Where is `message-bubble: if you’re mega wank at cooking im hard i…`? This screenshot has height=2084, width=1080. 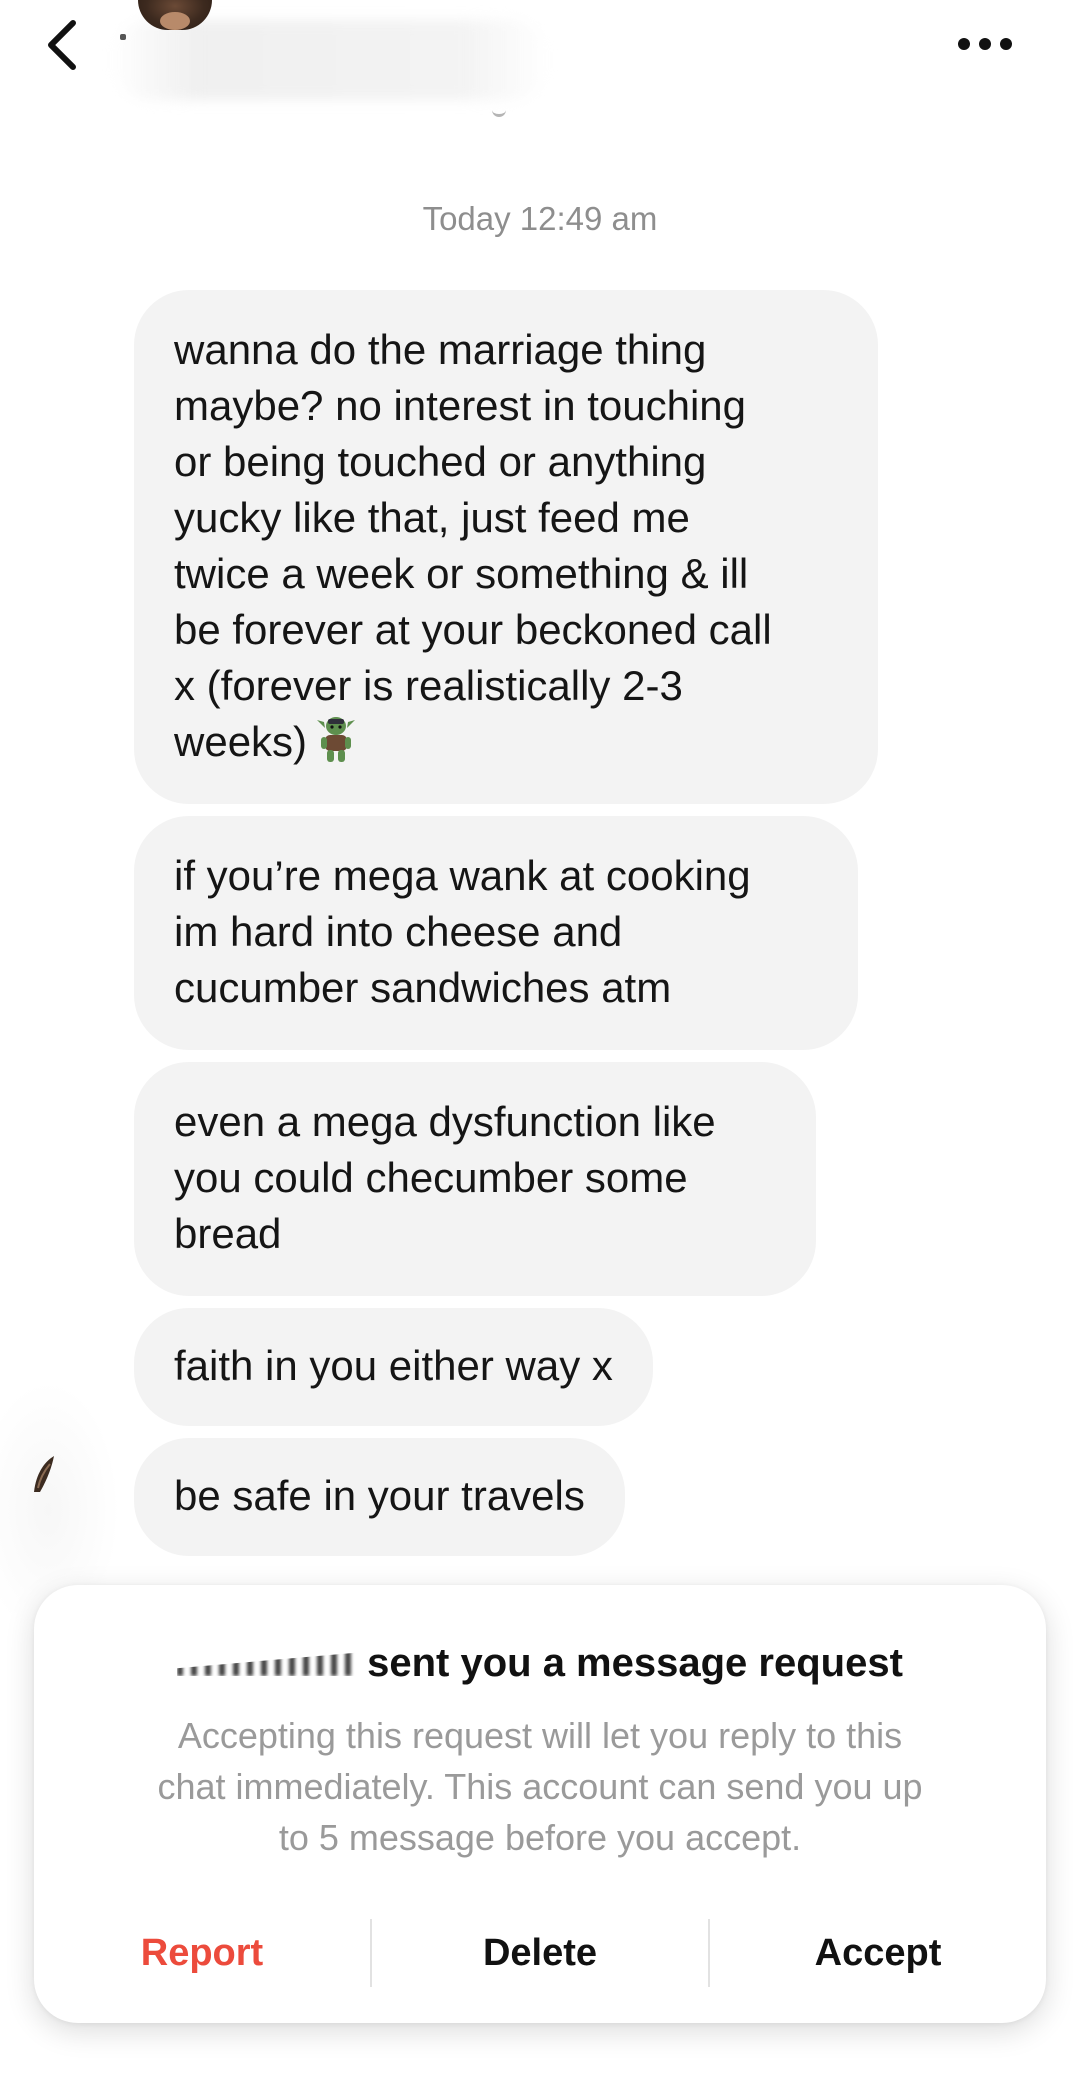 message-bubble: if you’re mega wank at cooking im hard i… is located at coordinates (496, 933).